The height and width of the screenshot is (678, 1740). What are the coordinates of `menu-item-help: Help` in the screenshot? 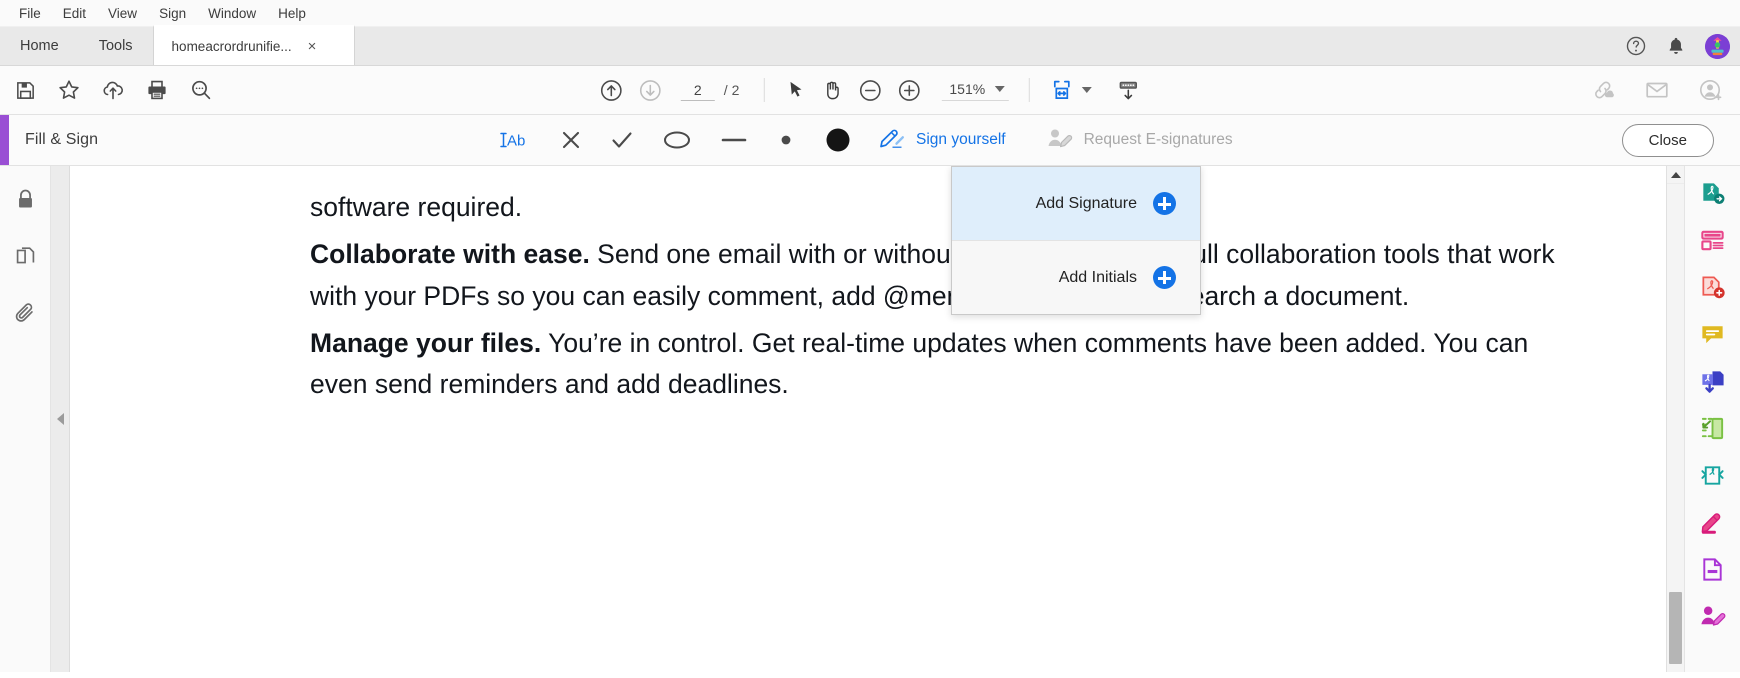 It's located at (292, 13).